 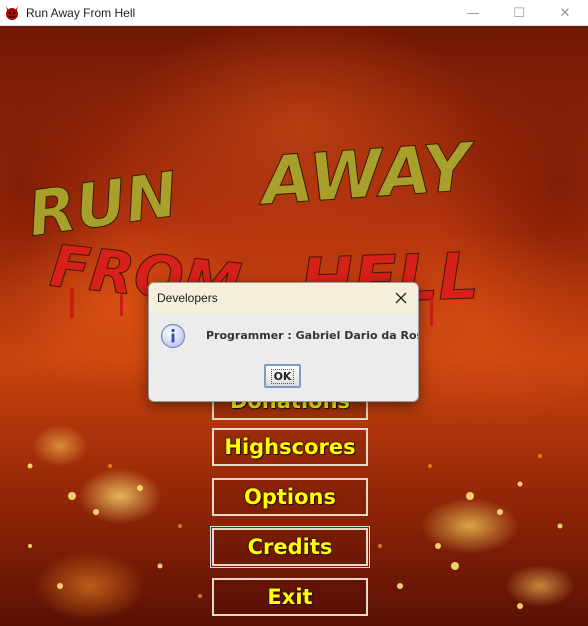 I want to click on highscores-button: Highscores, so click(x=290, y=447).